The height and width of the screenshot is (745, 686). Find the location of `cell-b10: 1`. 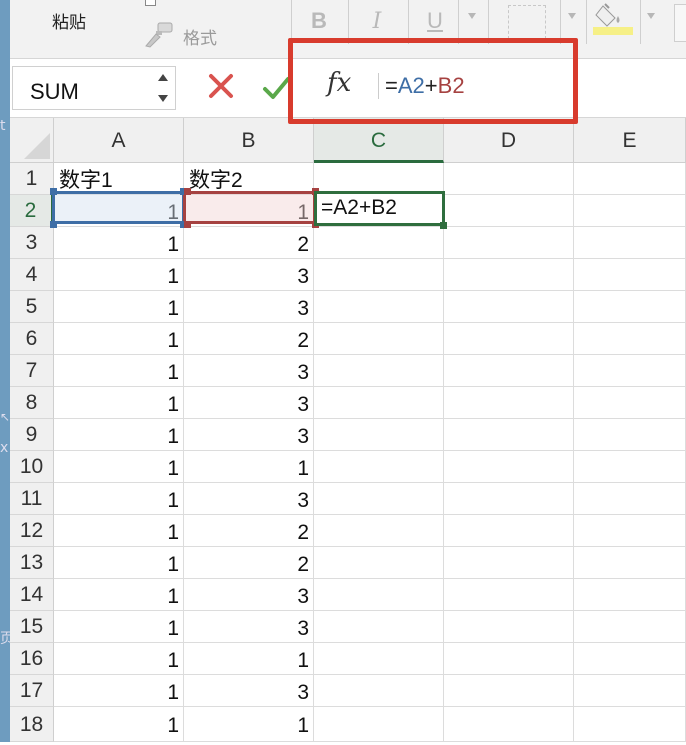

cell-b10: 1 is located at coordinates (249, 467).